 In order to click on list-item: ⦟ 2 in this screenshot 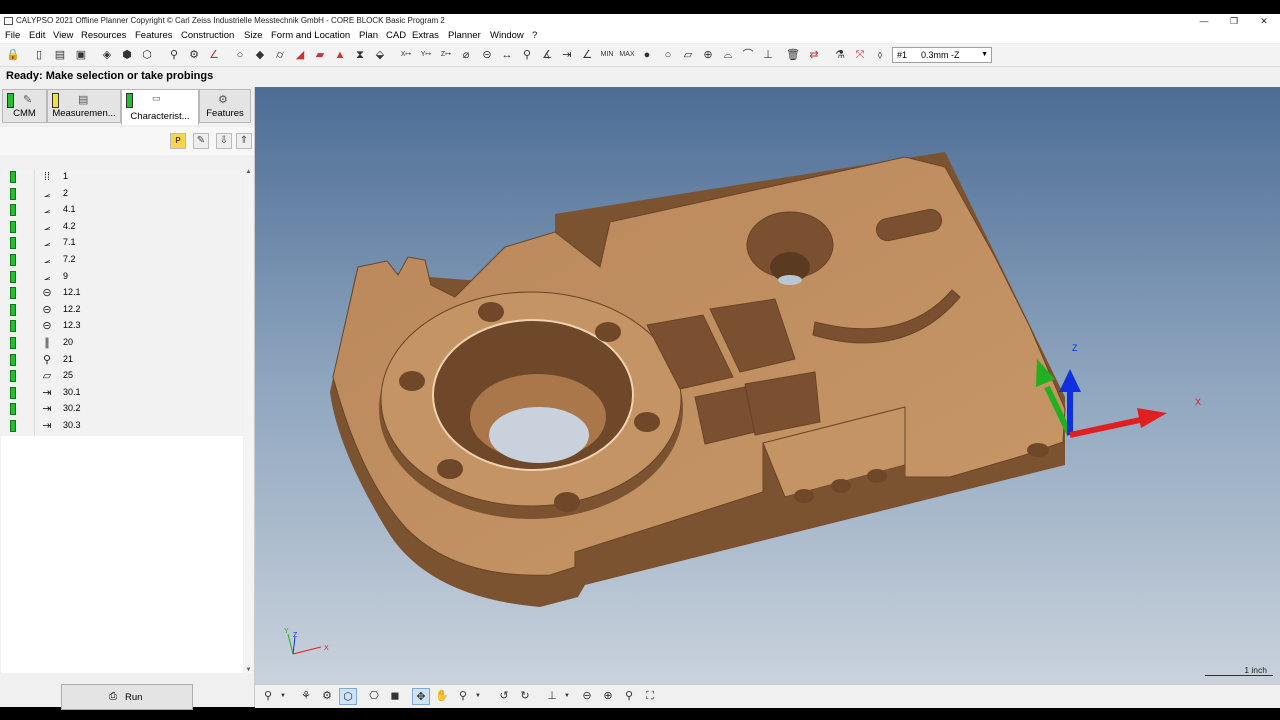, I will do `click(122, 194)`.